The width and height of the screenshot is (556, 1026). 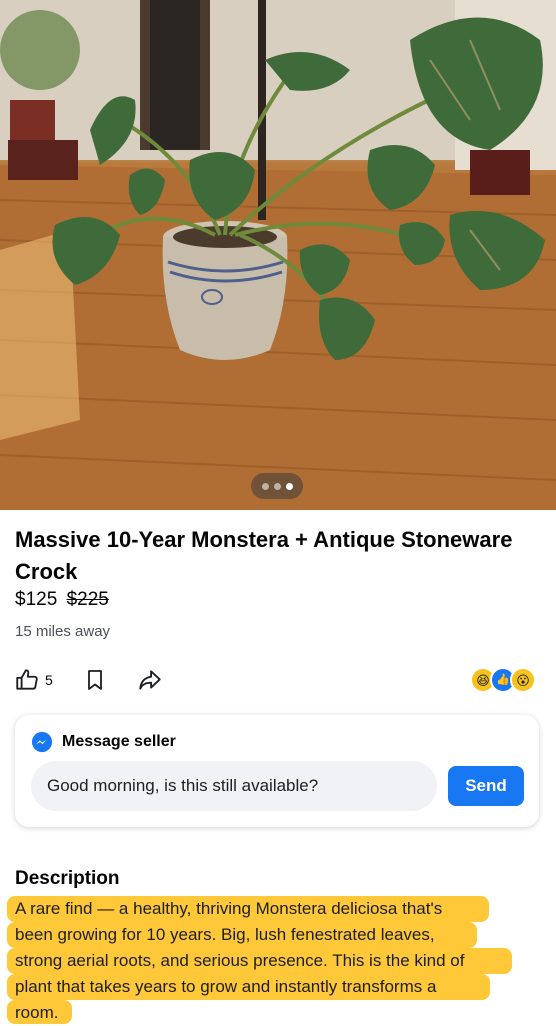 I want to click on messenger-icon, so click(x=42, y=742).